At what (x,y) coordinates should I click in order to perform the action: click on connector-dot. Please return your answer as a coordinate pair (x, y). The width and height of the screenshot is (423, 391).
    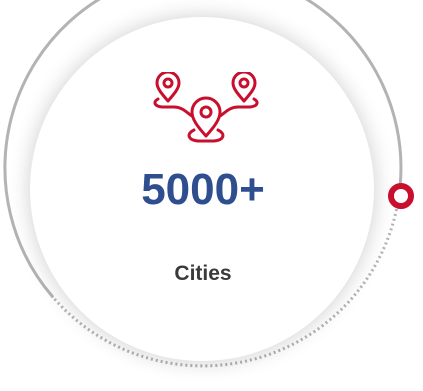
    Looking at the image, I should click on (401, 196).